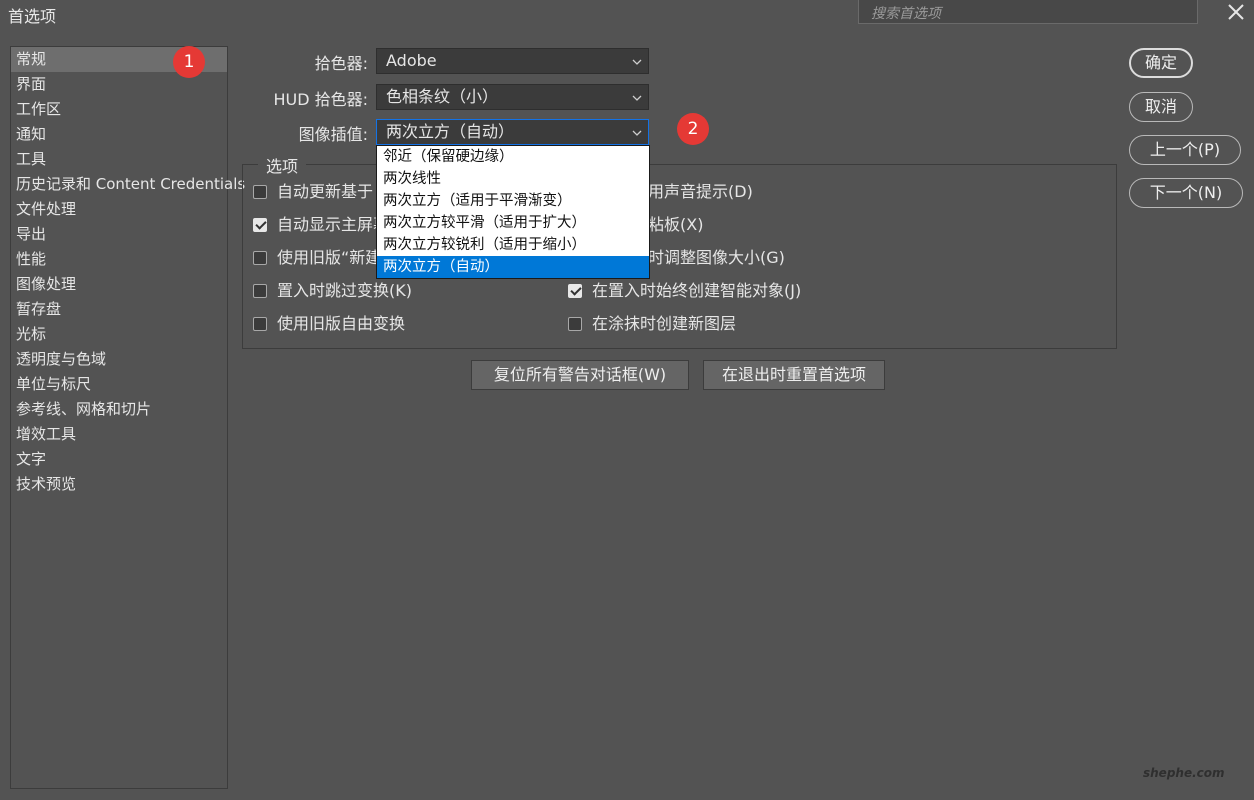 The image size is (1254, 800). What do you see at coordinates (716, 258) in the screenshot?
I see `option-resize-on-paste: 时调整图像大小(G)` at bounding box center [716, 258].